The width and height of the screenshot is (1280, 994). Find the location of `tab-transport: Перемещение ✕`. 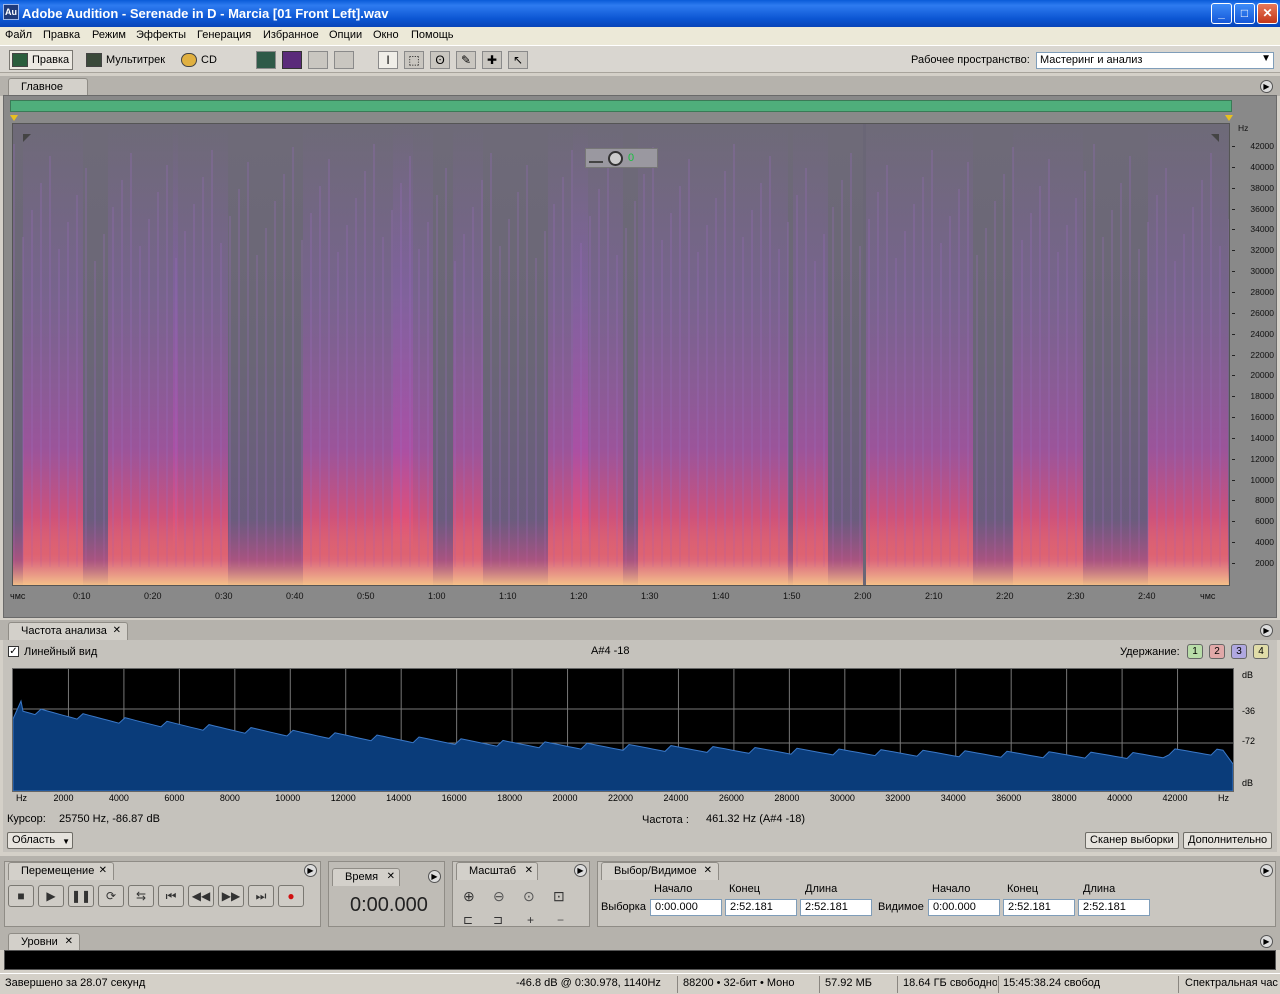

tab-transport: Перемещение ✕ is located at coordinates (61, 871).